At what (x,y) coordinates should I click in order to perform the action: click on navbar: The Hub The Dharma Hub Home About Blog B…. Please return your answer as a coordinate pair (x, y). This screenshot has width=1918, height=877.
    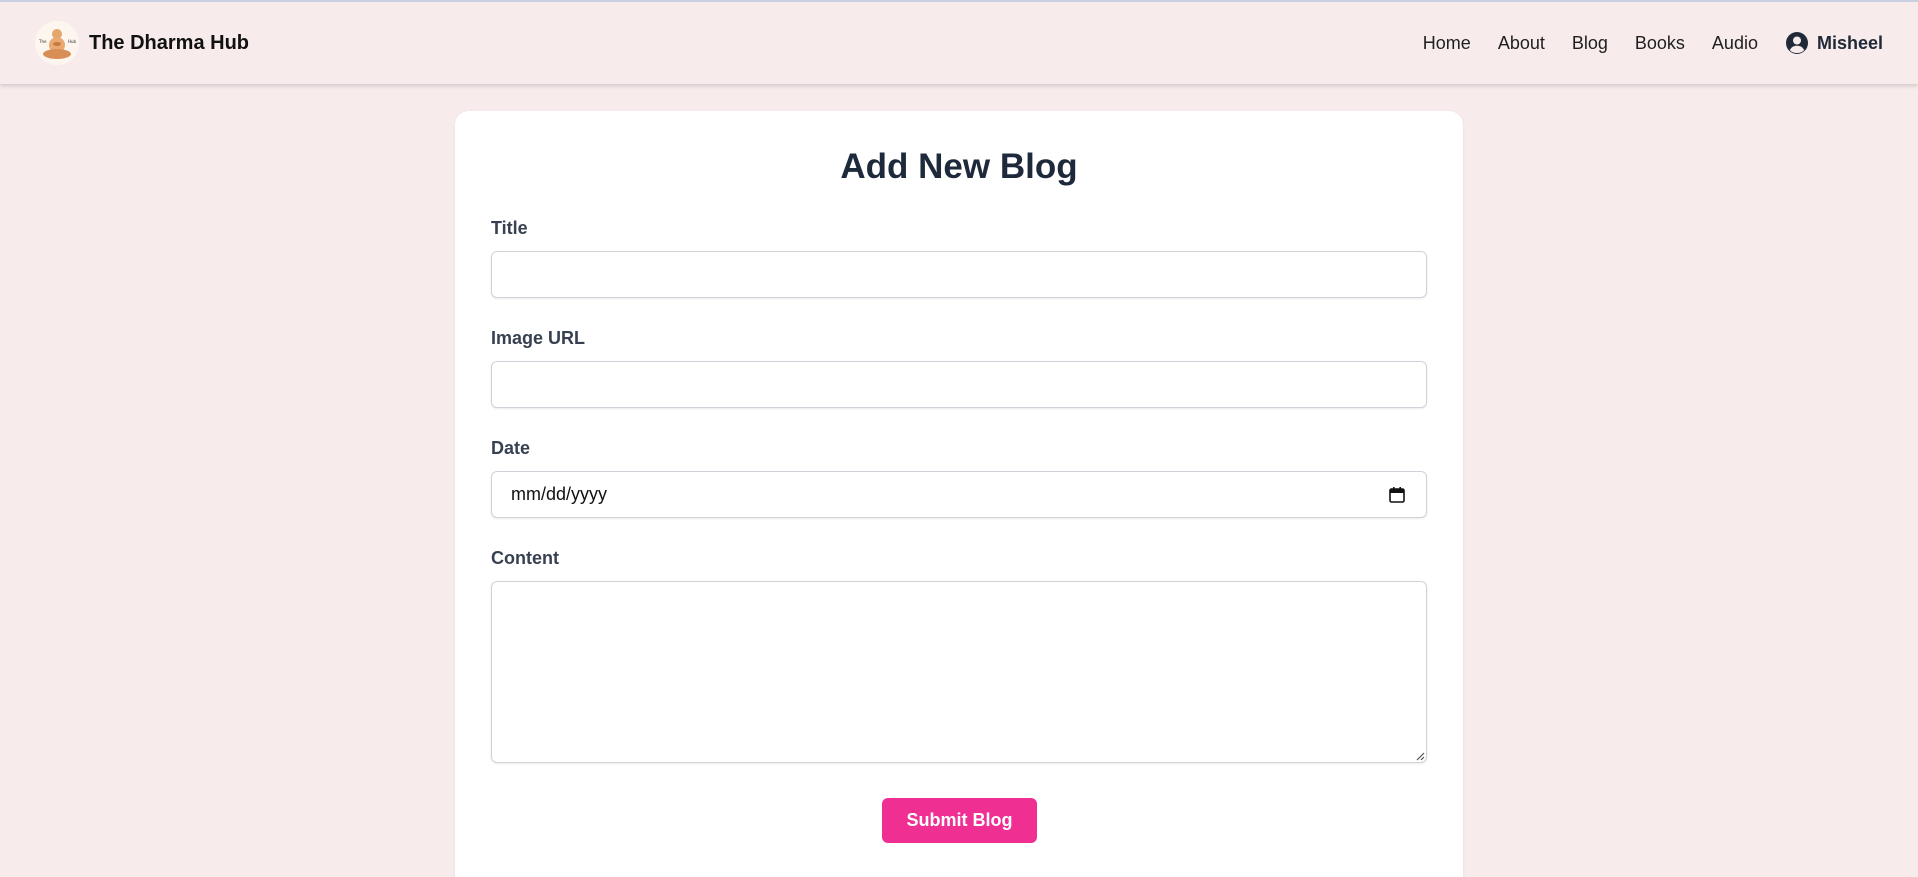
    Looking at the image, I should click on (959, 43).